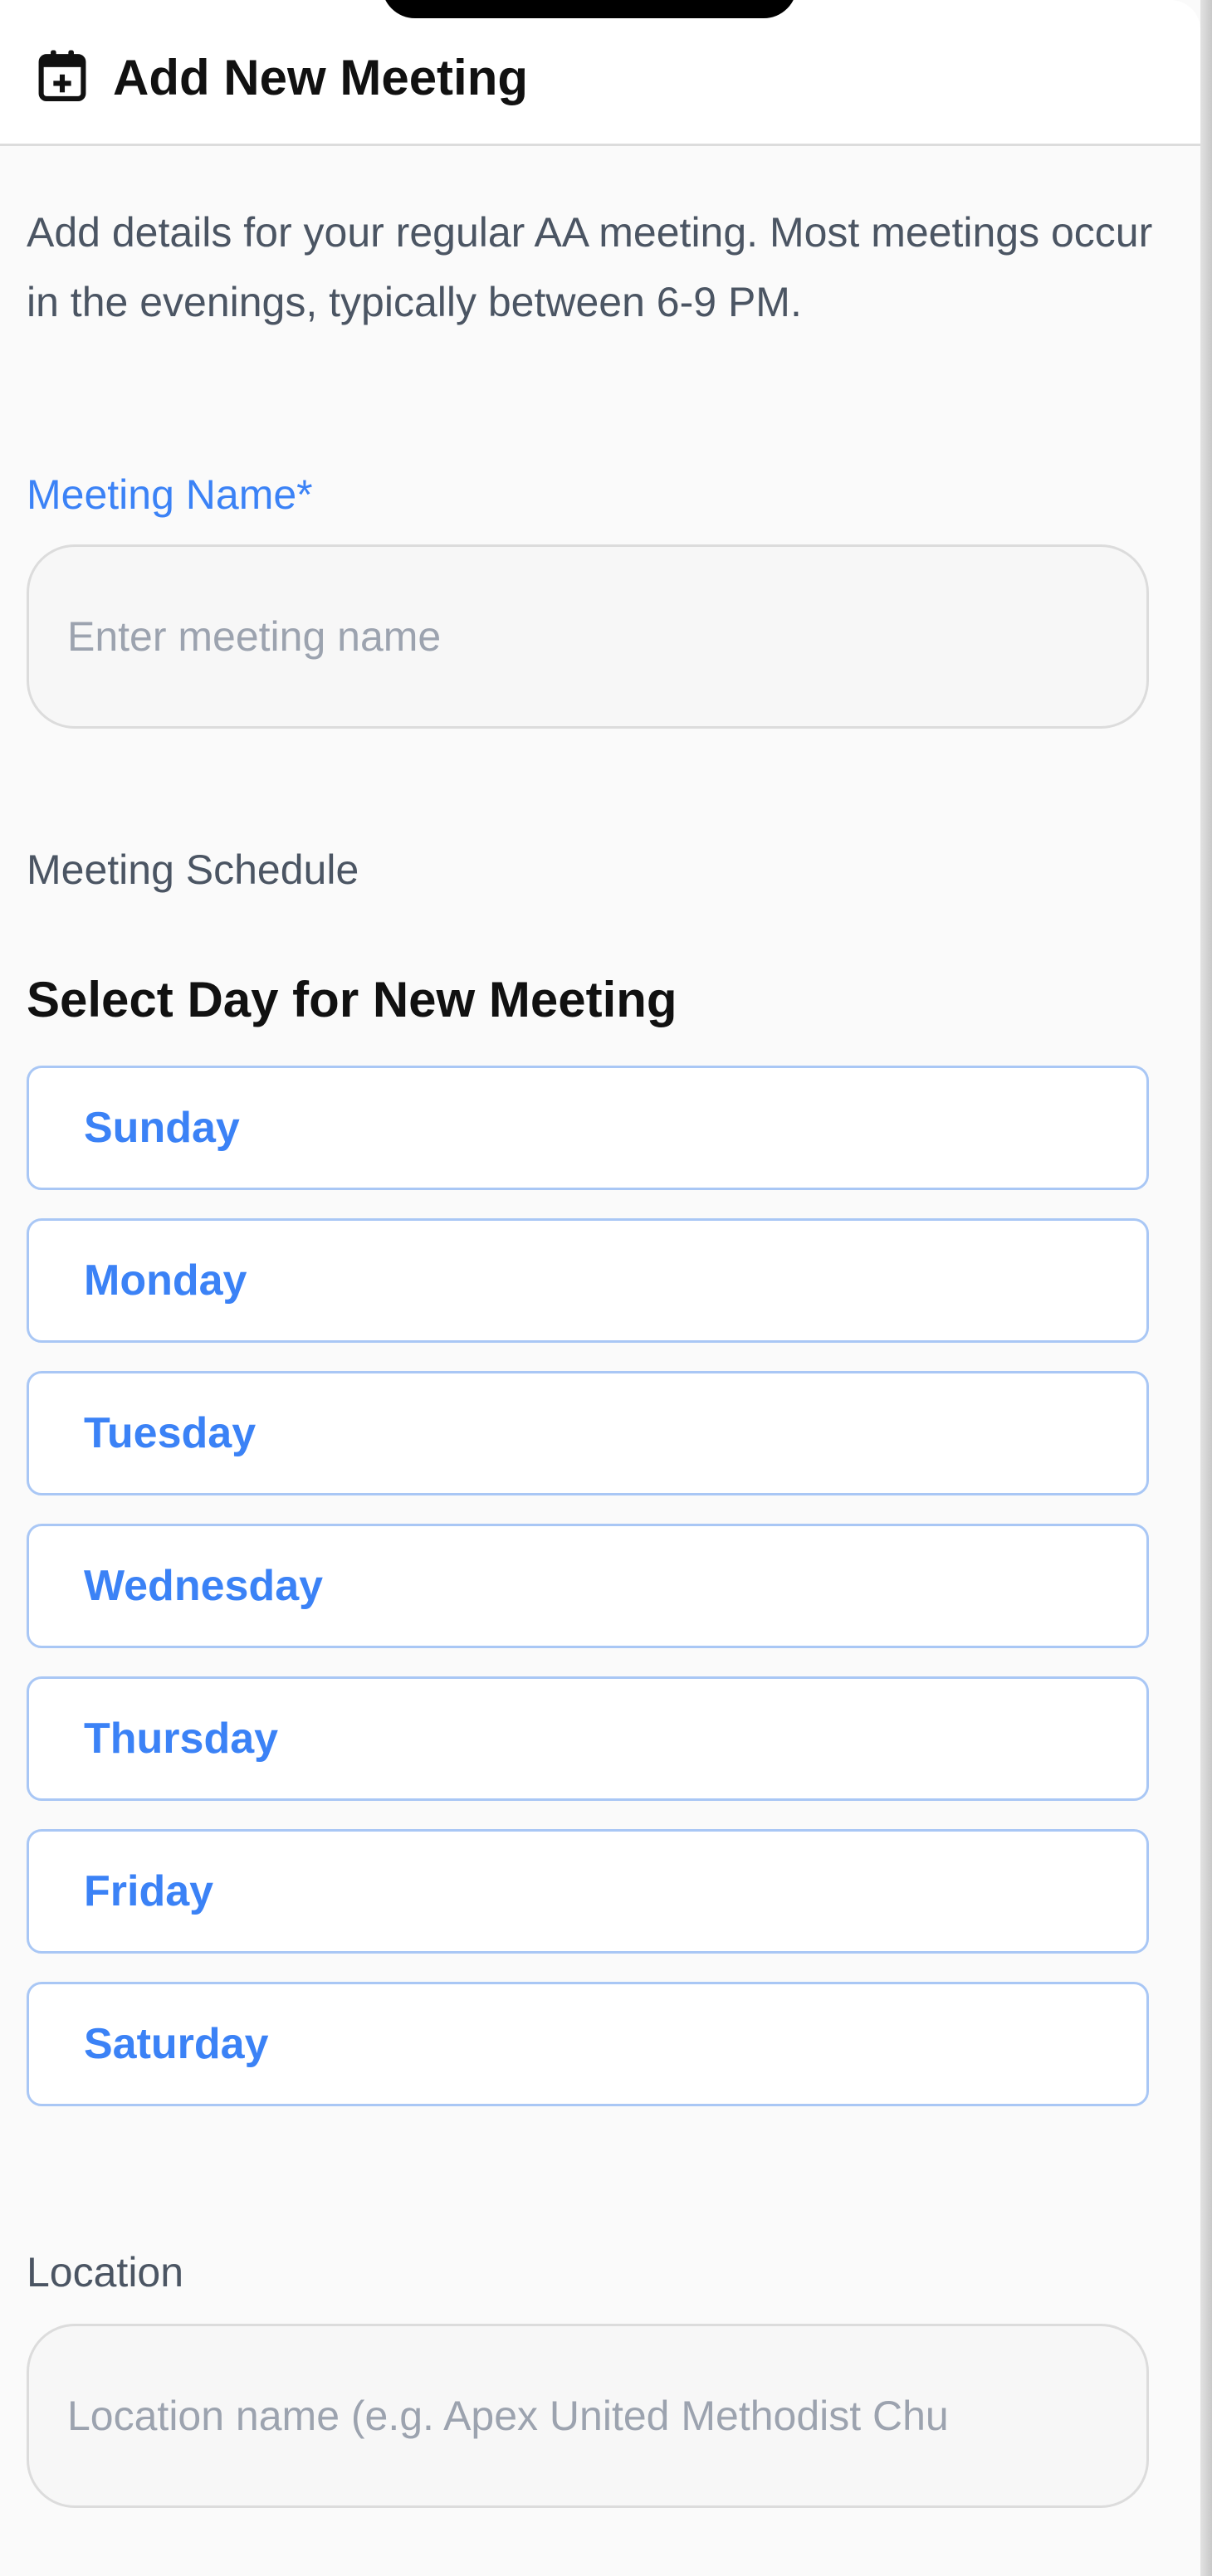 The height and width of the screenshot is (2576, 1212). What do you see at coordinates (589, 9) in the screenshot?
I see `device-notch` at bounding box center [589, 9].